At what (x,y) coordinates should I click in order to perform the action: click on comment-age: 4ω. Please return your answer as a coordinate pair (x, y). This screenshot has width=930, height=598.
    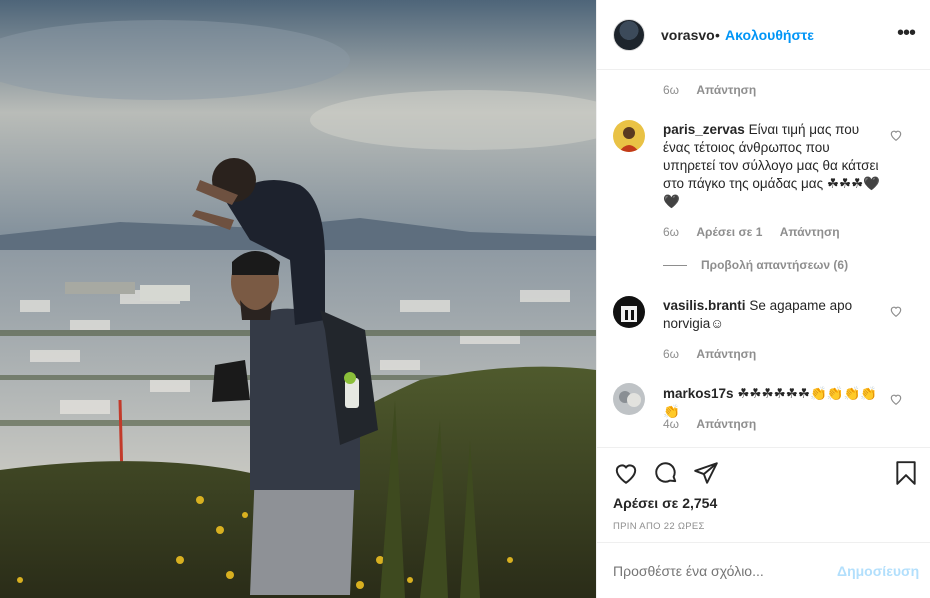
    Looking at the image, I should click on (671, 424).